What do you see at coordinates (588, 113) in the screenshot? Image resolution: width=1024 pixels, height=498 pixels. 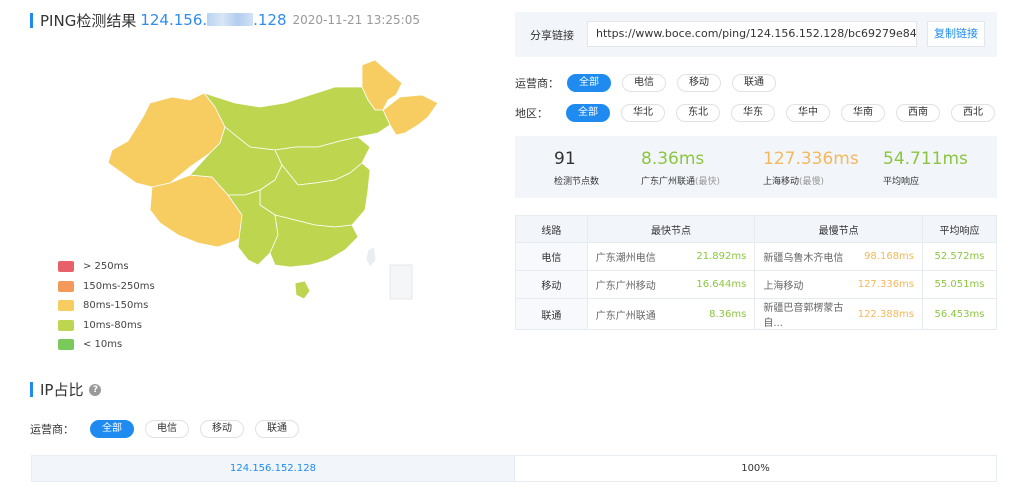 I see `region-pill: 全部` at bounding box center [588, 113].